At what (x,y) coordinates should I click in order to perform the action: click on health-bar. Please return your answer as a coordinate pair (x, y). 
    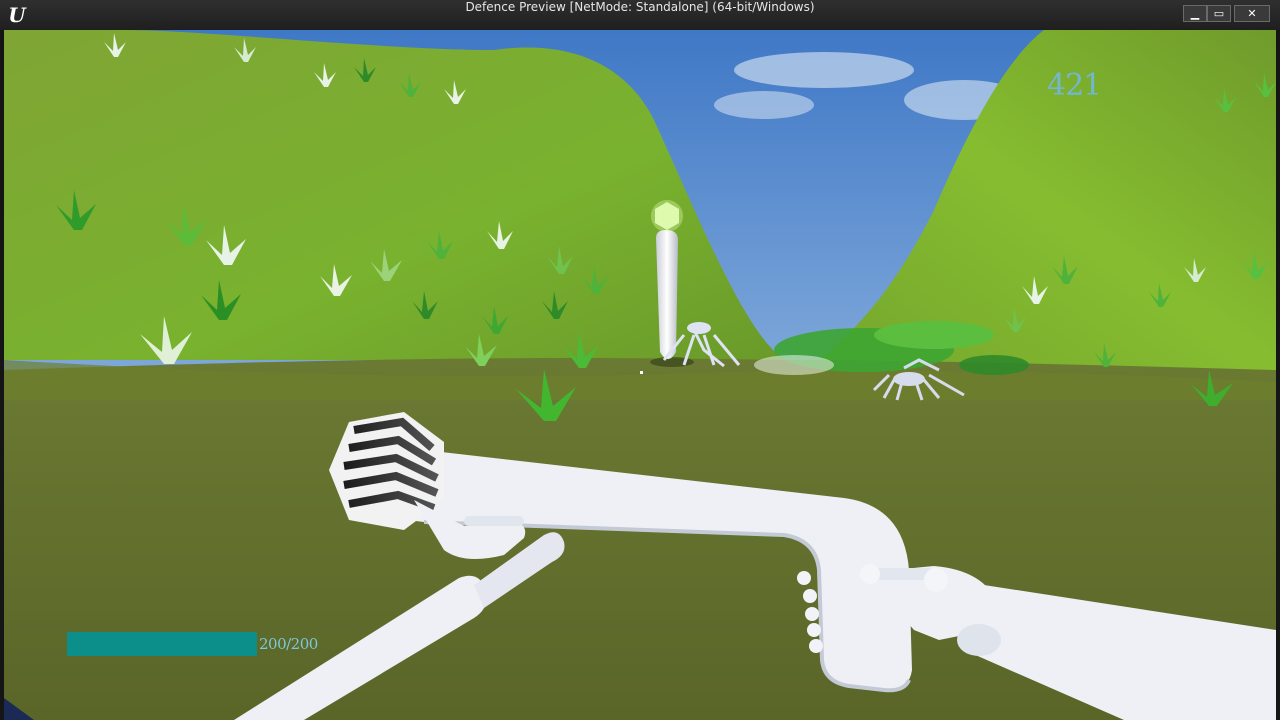
    Looking at the image, I should click on (162, 644).